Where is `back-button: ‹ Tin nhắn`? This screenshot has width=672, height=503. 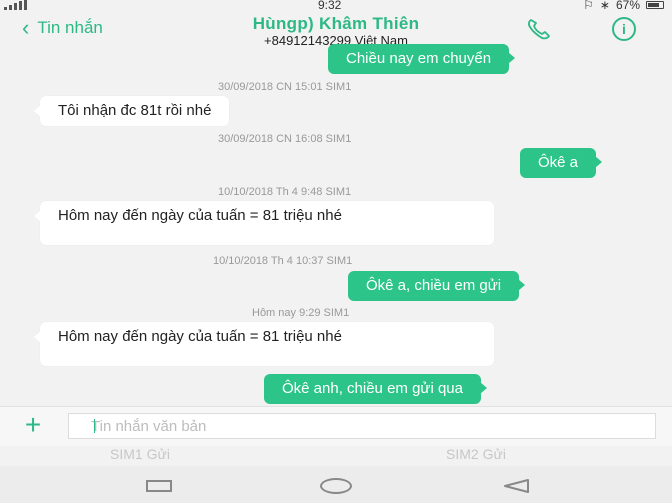
back-button: ‹ Tin nhắn is located at coordinates (62, 27).